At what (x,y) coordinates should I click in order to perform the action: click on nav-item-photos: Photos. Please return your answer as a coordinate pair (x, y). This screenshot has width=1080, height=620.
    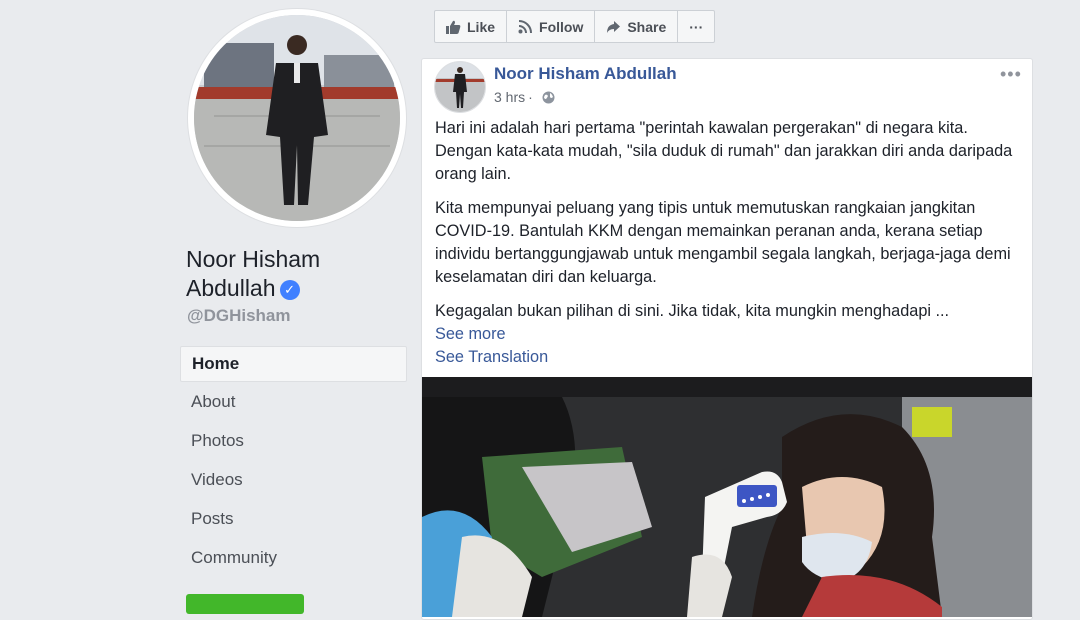
    Looking at the image, I should click on (293, 442).